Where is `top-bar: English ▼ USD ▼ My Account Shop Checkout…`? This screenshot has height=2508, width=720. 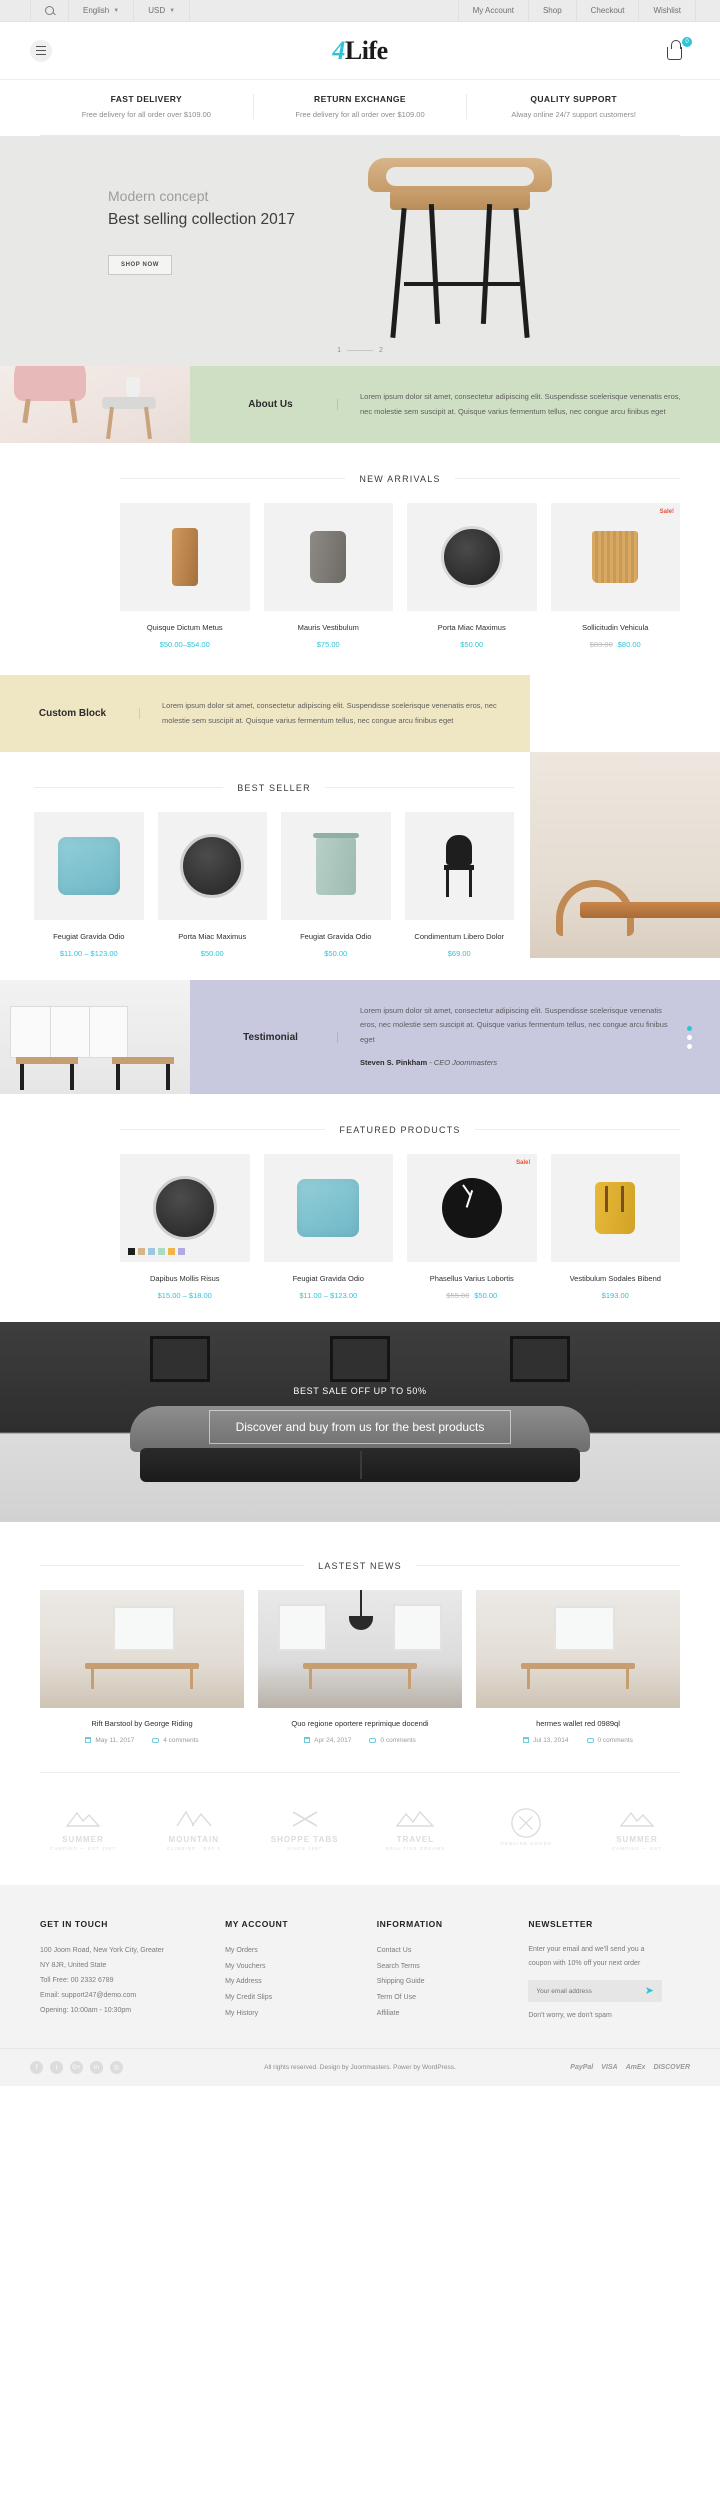 top-bar: English ▼ USD ▼ My Account Shop Checkout… is located at coordinates (360, 11).